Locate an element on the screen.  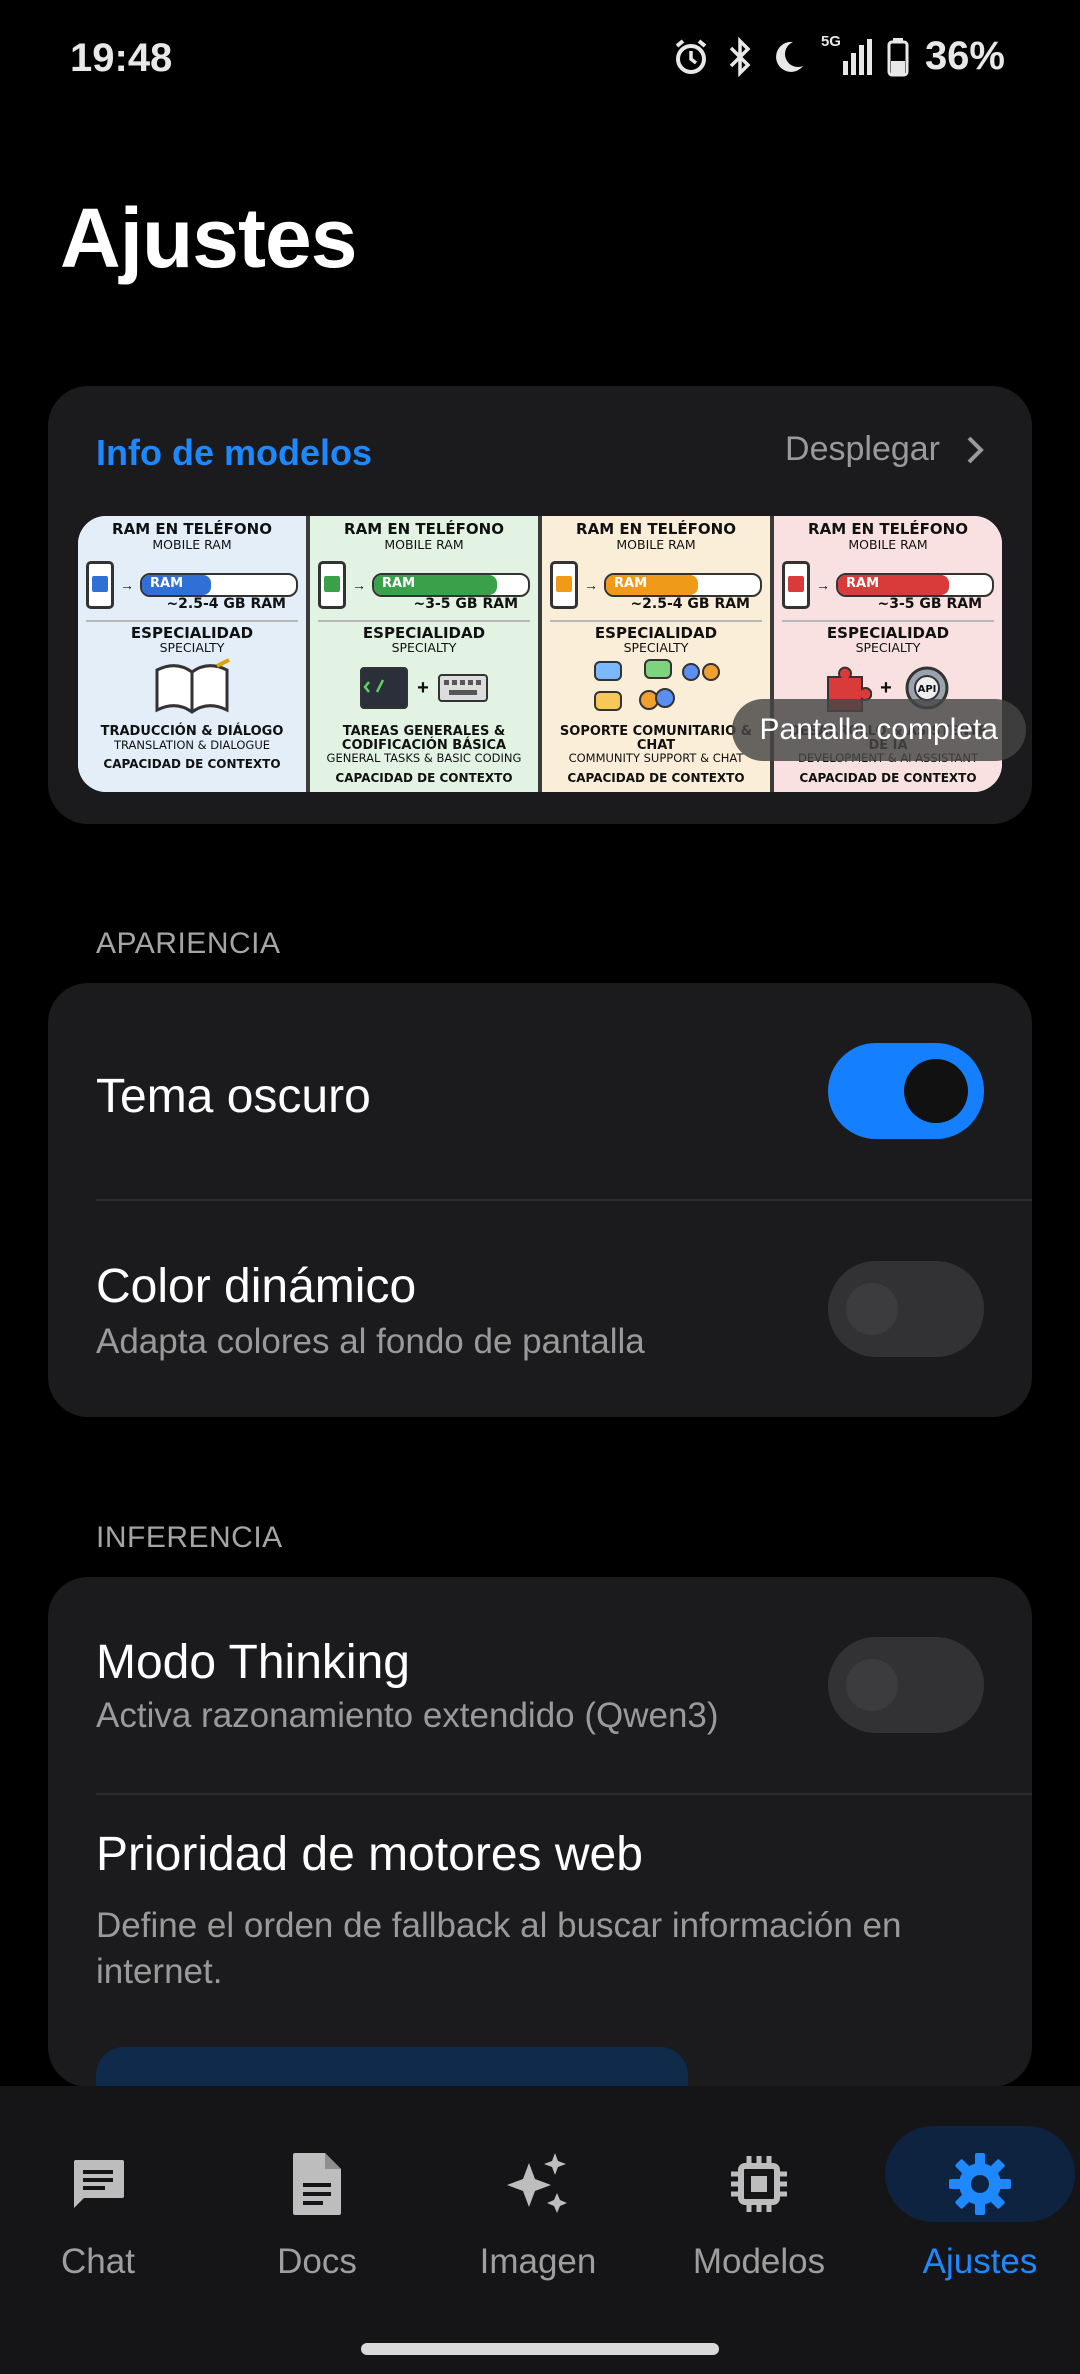
book-icon is located at coordinates (192, 686).